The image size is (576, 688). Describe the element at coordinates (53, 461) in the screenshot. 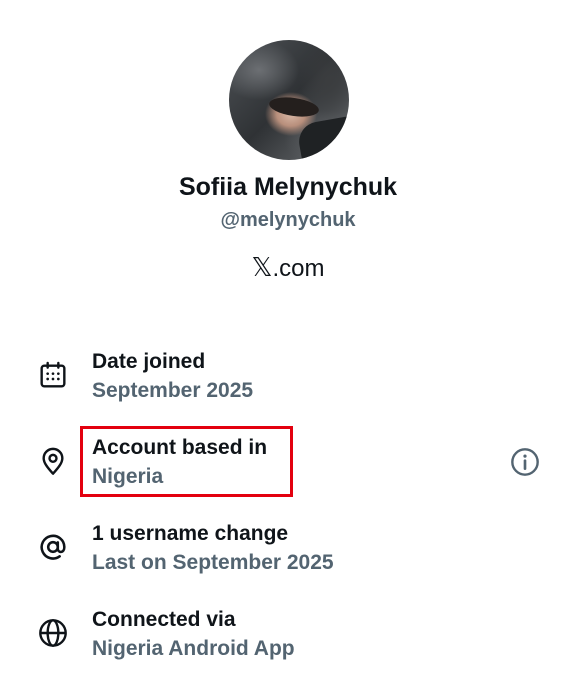

I see `location-pin-icon` at that location.